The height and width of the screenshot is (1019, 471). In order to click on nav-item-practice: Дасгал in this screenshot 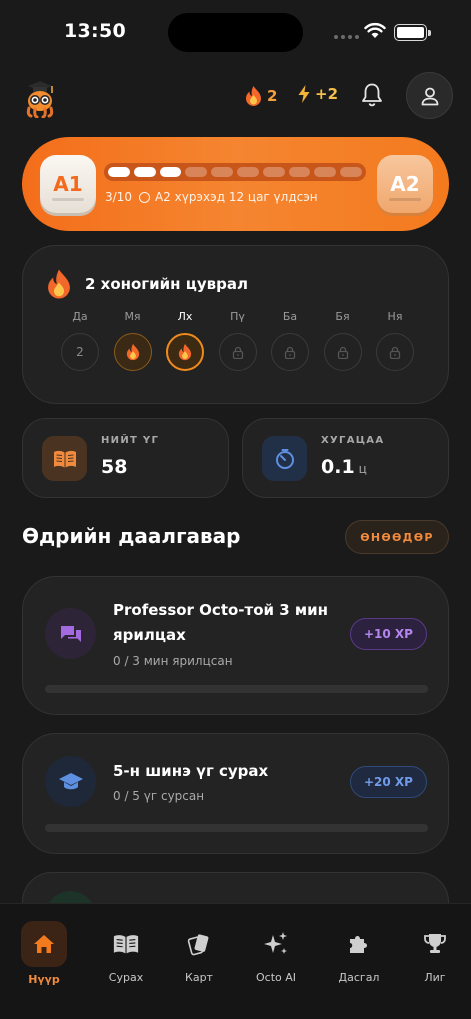, I will do `click(359, 952)`.